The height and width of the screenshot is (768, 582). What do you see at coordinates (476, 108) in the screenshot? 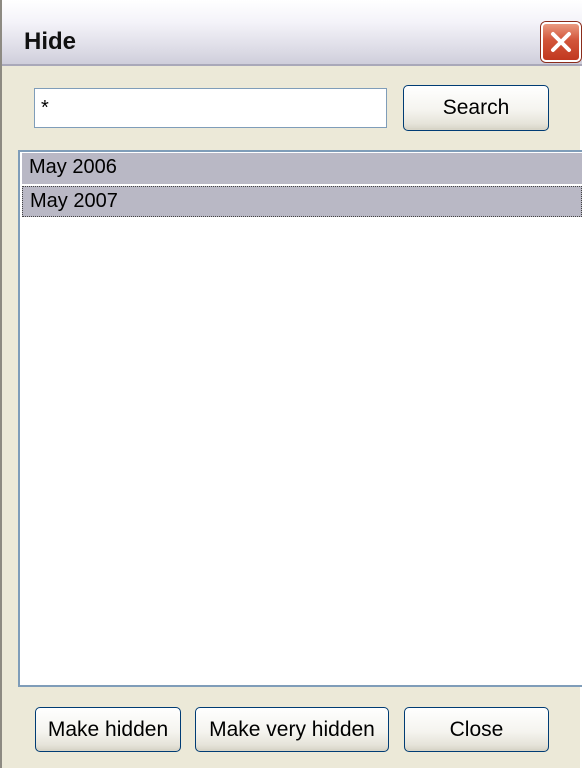
I see `search-button: Search` at bounding box center [476, 108].